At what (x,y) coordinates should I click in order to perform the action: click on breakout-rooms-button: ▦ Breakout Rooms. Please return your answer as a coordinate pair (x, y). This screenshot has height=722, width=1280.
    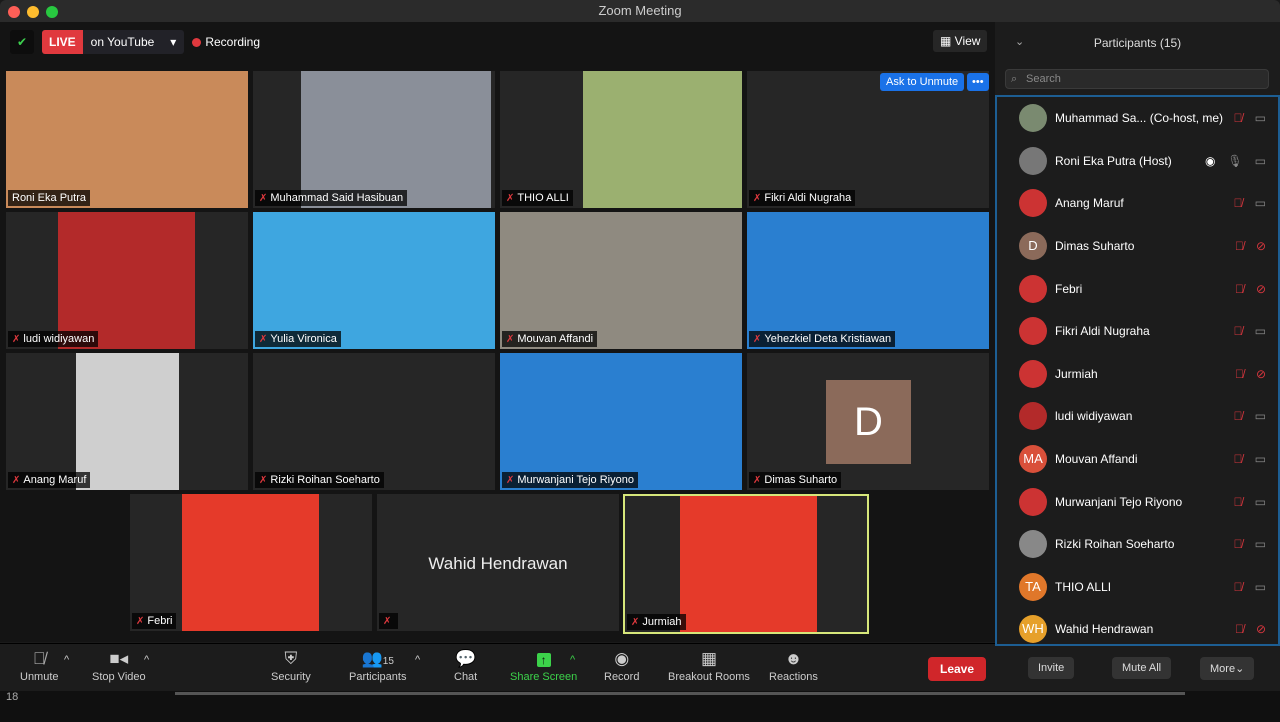
    Looking at the image, I should click on (709, 666).